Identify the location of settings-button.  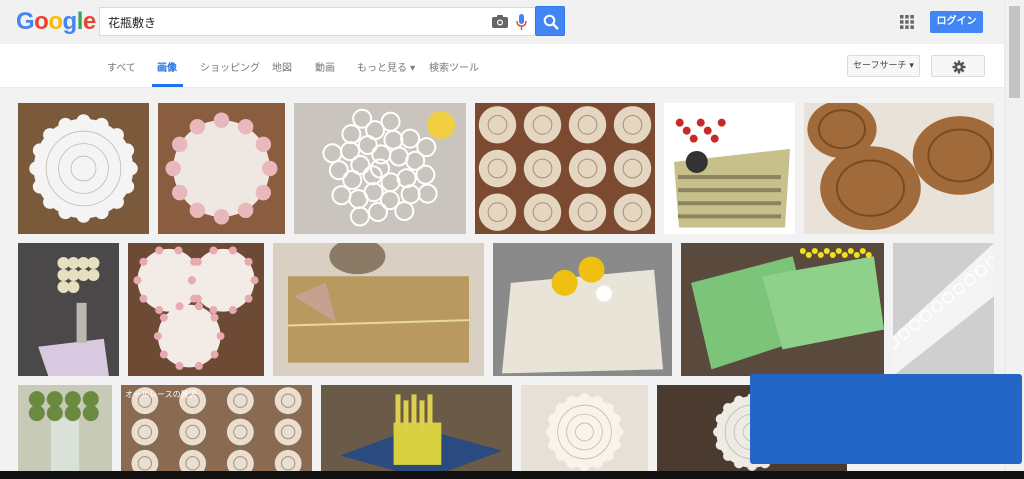
(958, 66).